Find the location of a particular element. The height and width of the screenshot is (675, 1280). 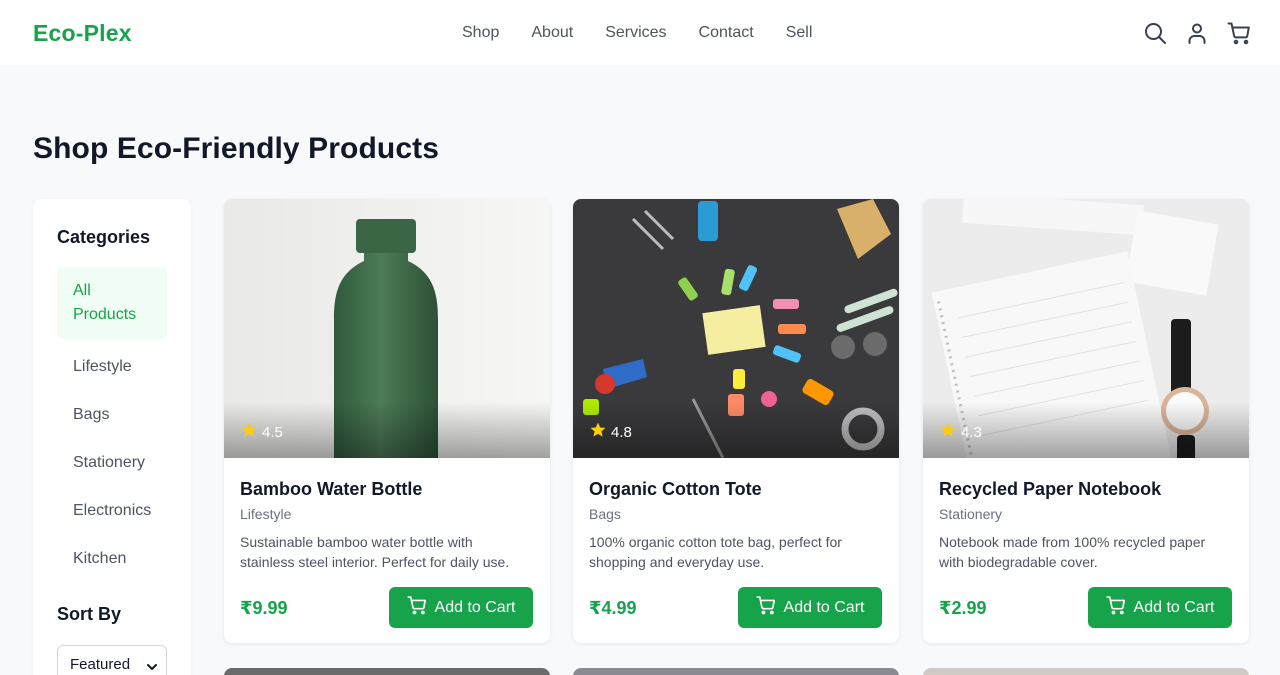

rating-value: 4.8 is located at coordinates (621, 432).